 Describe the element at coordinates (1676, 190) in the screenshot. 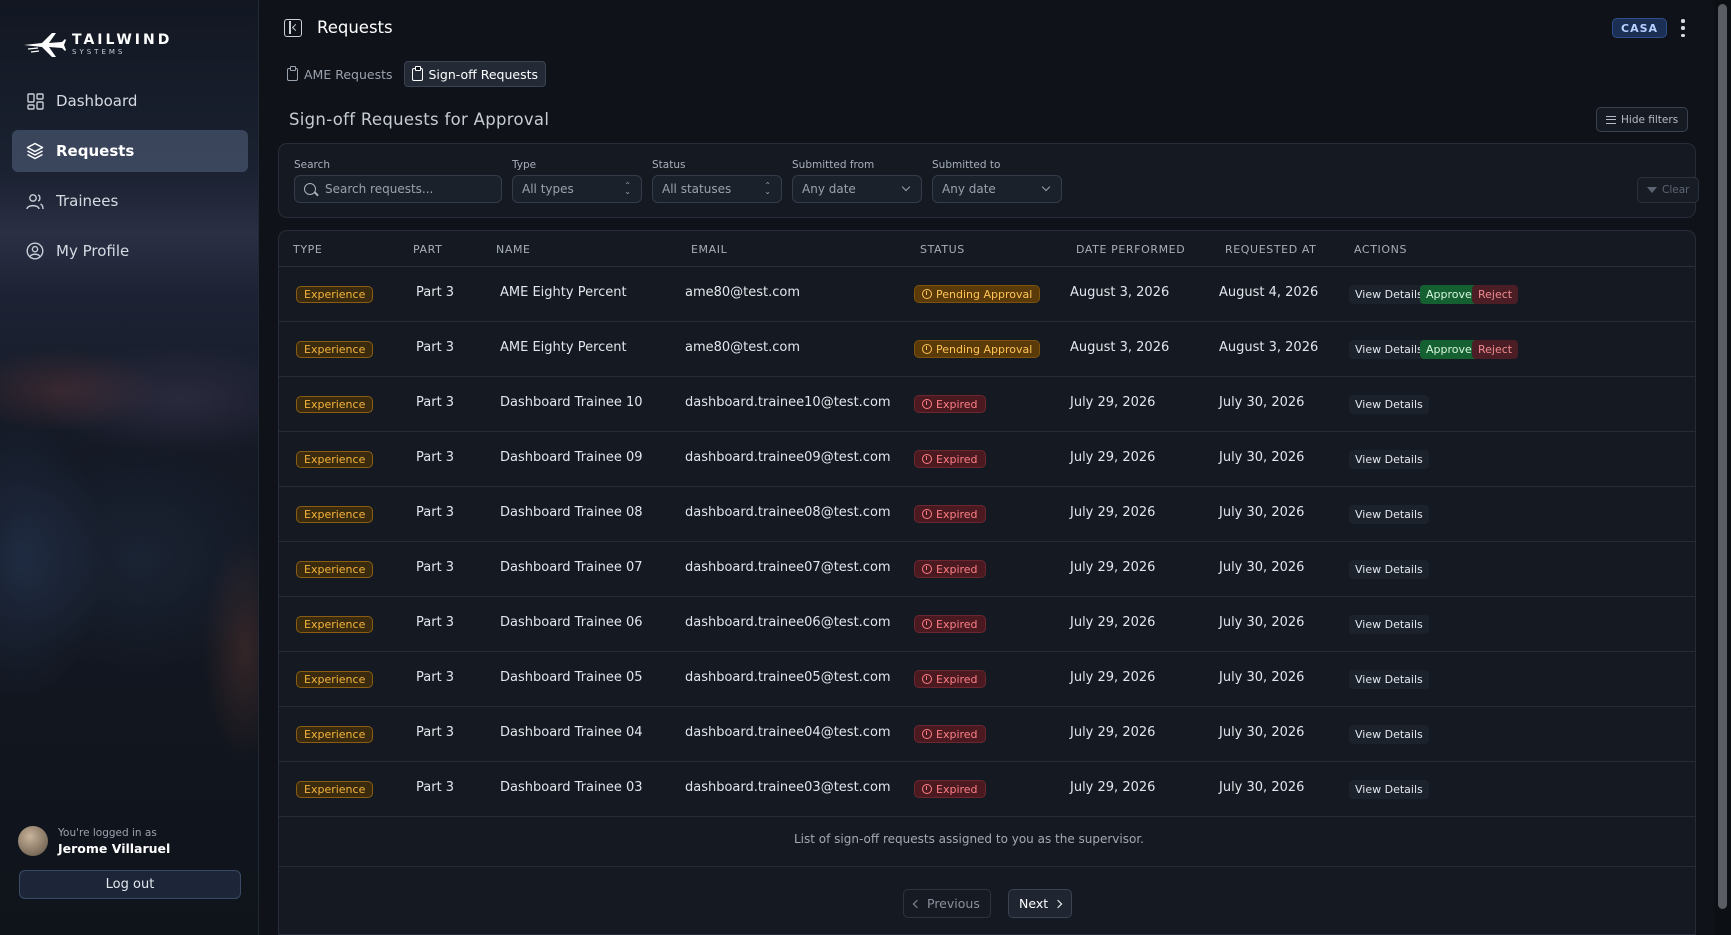

I see `clear-label: Clear` at that location.